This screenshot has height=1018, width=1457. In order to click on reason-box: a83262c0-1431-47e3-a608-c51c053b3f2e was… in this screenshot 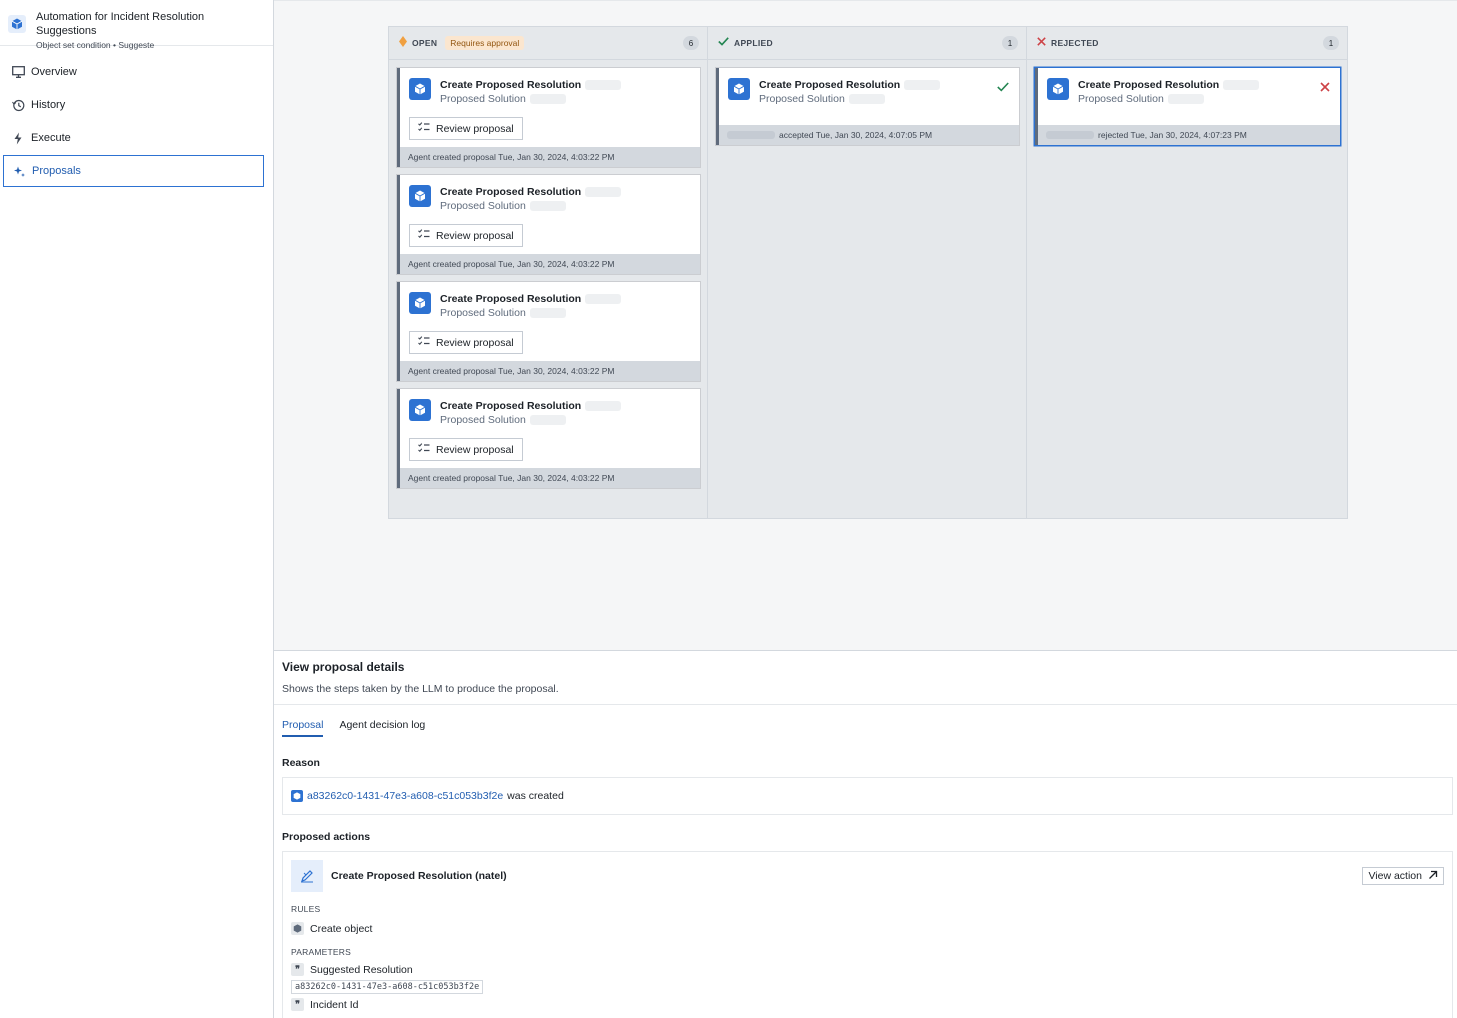, I will do `click(867, 796)`.